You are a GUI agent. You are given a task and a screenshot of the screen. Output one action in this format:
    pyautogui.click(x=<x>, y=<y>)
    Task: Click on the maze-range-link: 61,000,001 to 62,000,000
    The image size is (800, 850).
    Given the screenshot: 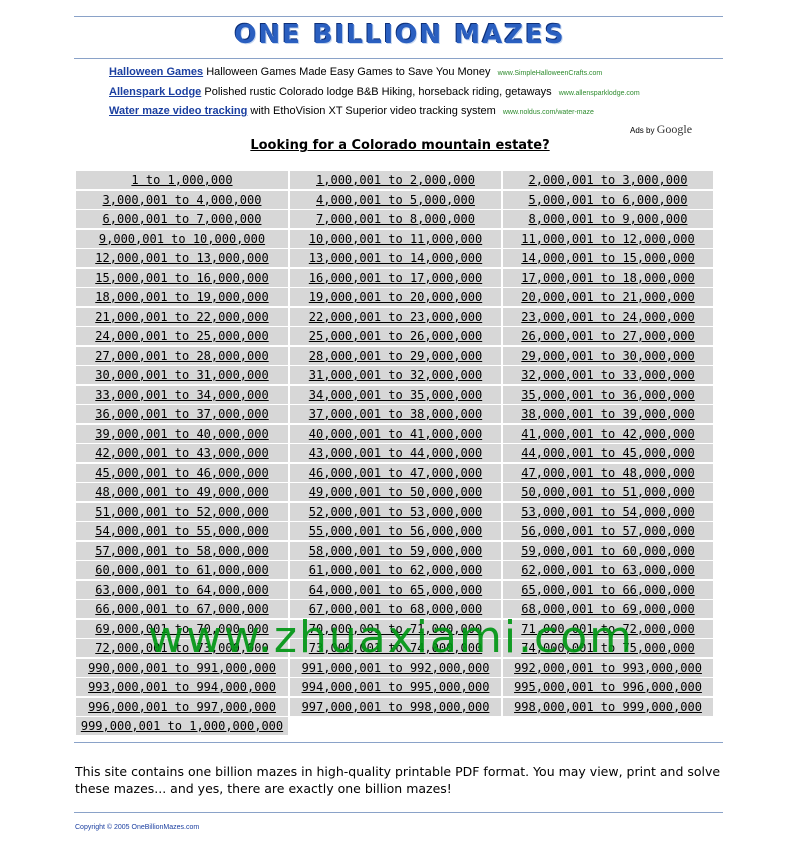 What is the action you would take?
    pyautogui.click(x=395, y=570)
    